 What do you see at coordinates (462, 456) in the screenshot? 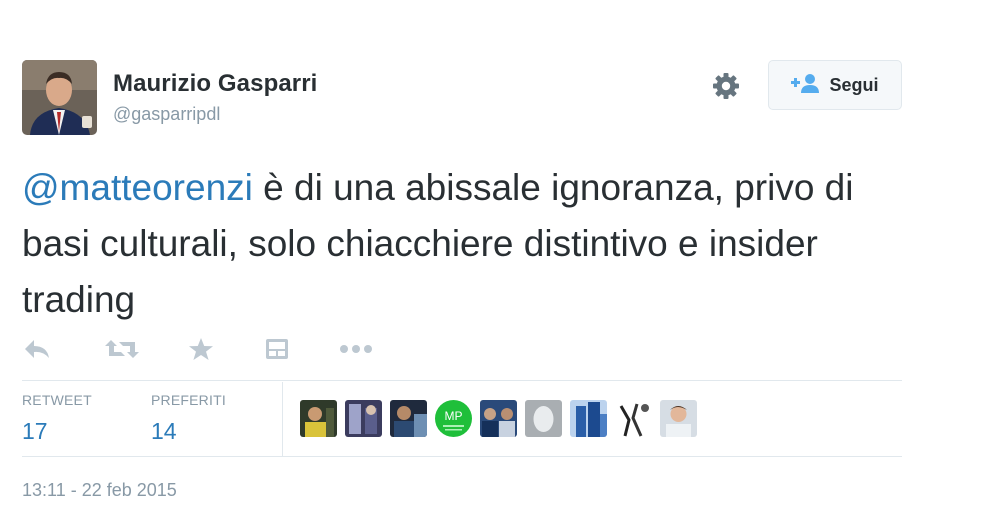
I see `stats-bottom-divider` at bounding box center [462, 456].